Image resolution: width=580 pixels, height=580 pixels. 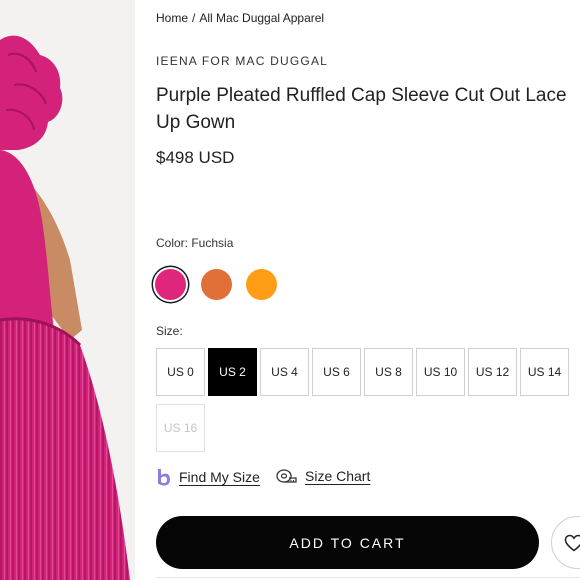 What do you see at coordinates (261, 18) in the screenshot?
I see `breadcrumb-current-link: All Mac Duggal Apparel` at bounding box center [261, 18].